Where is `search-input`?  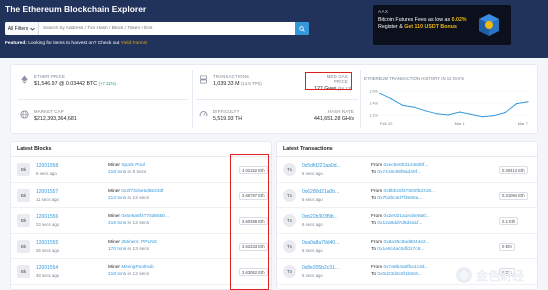 search-input is located at coordinates (167, 28).